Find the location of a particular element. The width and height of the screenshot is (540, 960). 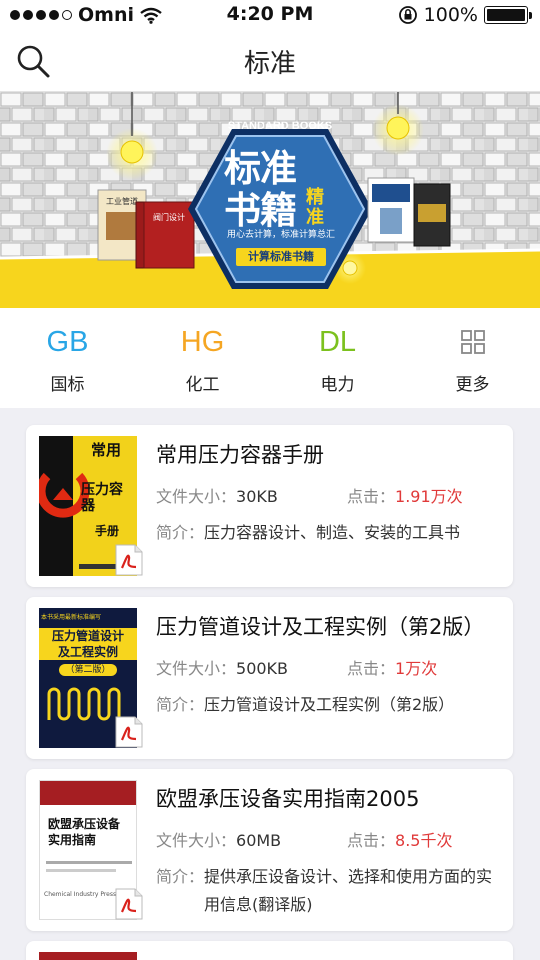

category-more: 更多 is located at coordinates (472, 358).